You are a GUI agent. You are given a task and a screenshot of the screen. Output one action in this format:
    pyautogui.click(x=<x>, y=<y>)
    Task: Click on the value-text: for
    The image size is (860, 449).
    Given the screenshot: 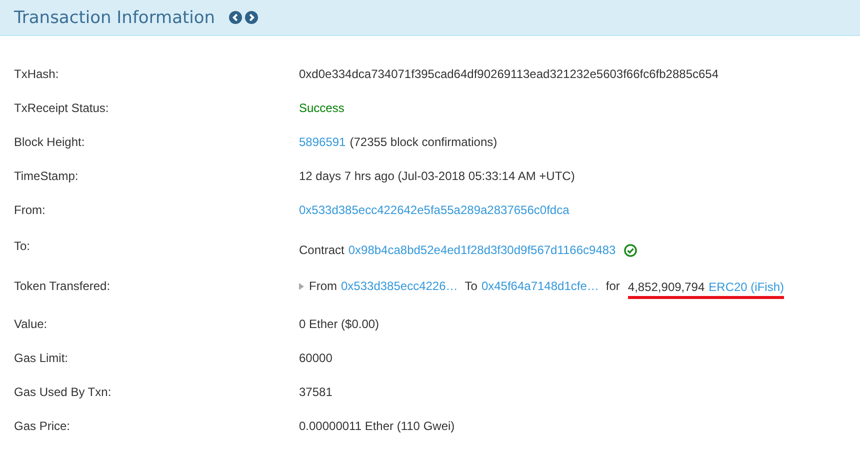 What is the action you would take?
    pyautogui.click(x=613, y=286)
    